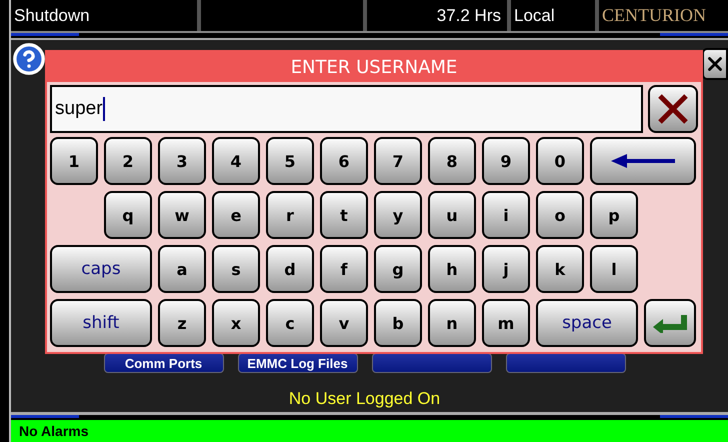 The image size is (728, 442). What do you see at coordinates (101, 323) in the screenshot?
I see `key-button: shift` at bounding box center [101, 323].